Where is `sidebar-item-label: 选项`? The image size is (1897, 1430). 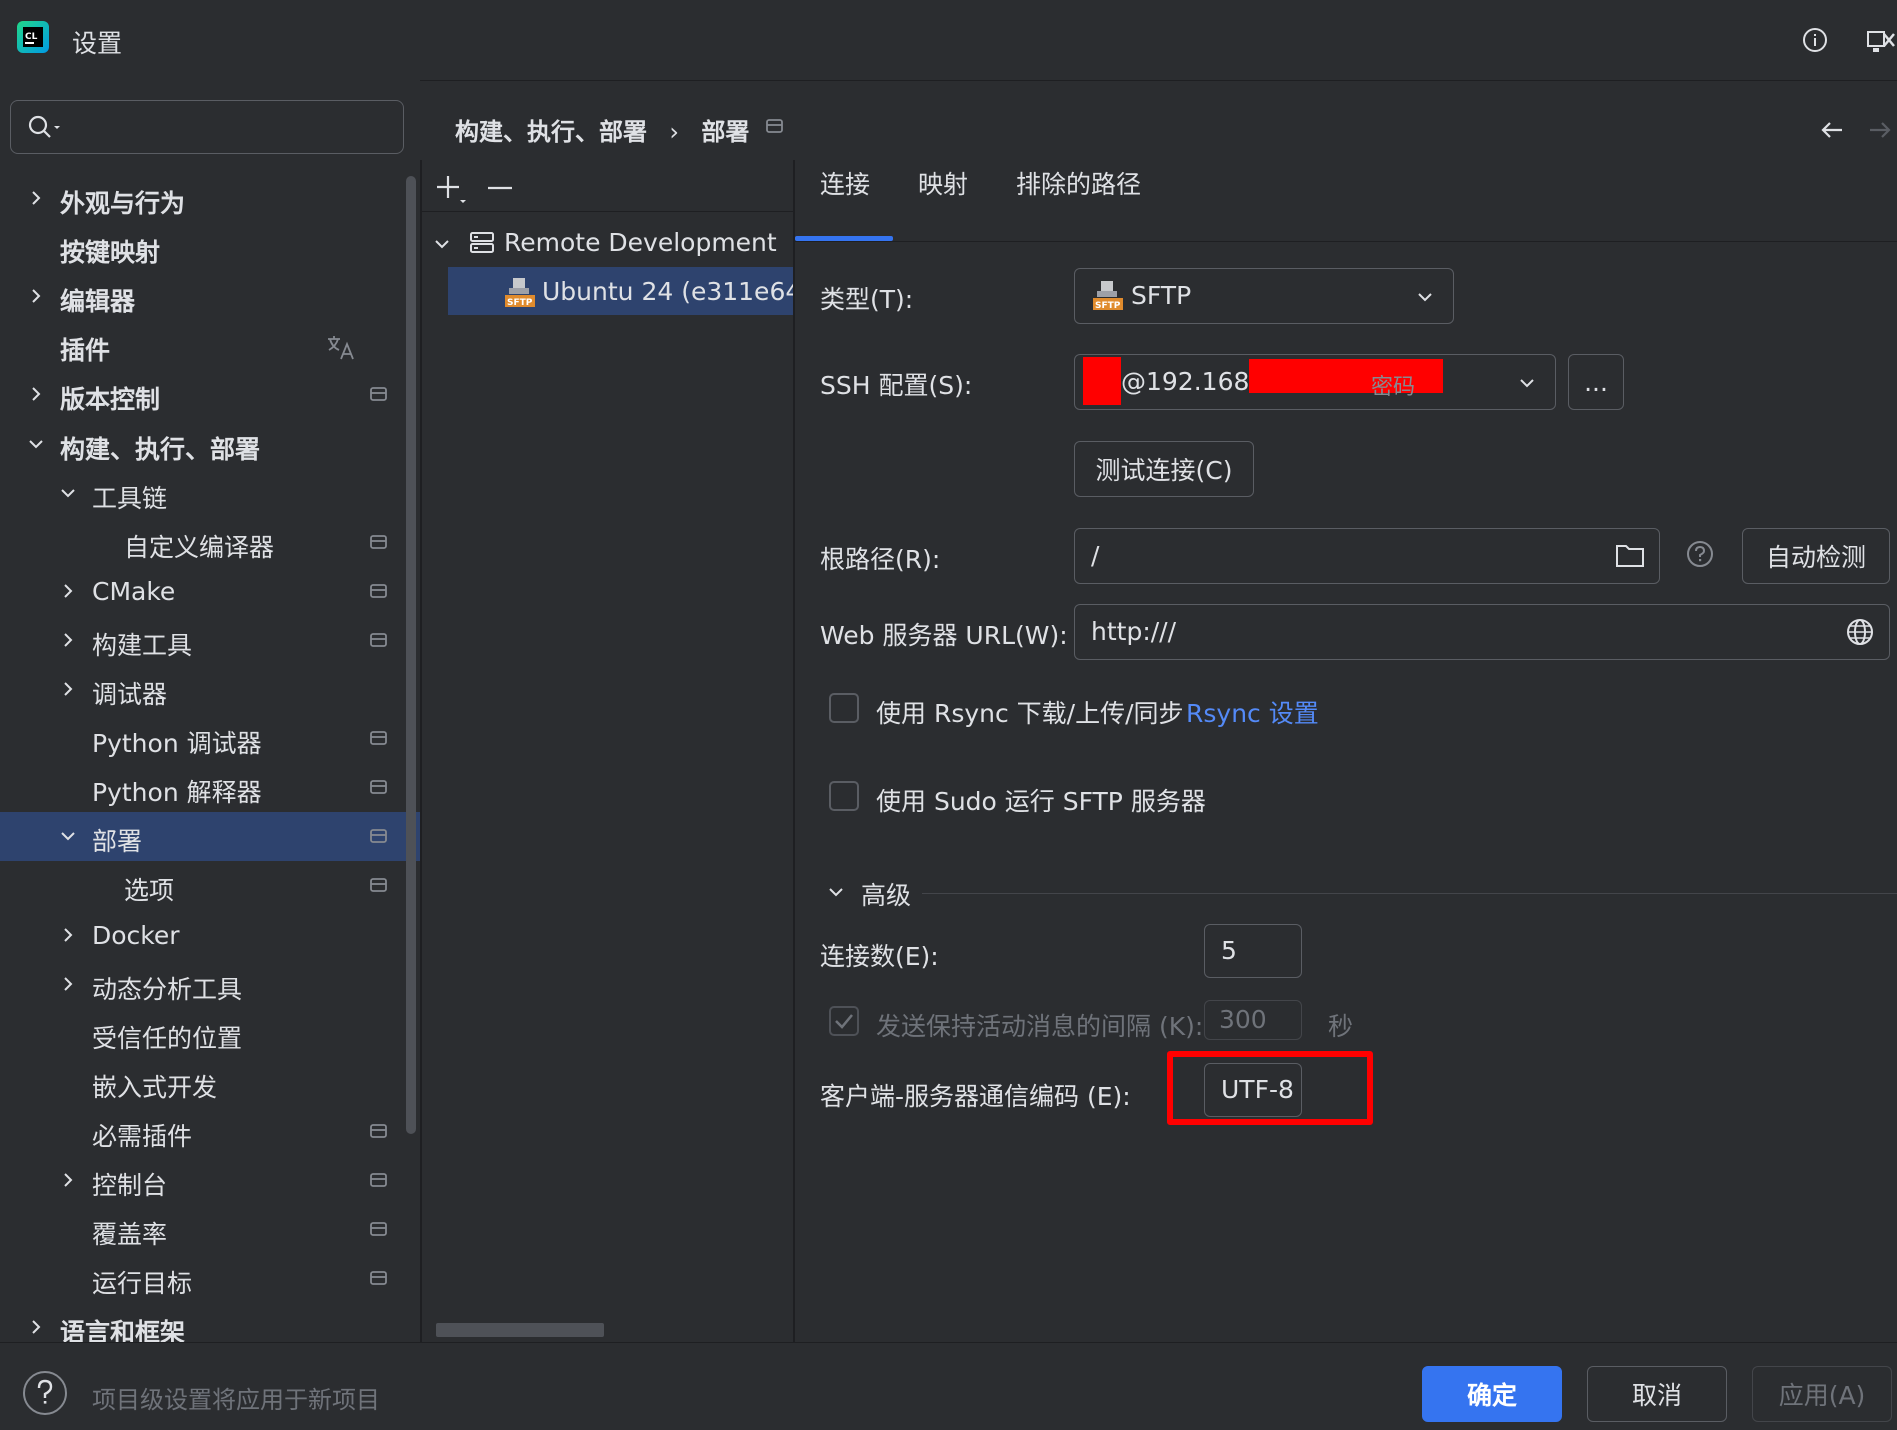
sidebar-item-label: 选项 is located at coordinates (149, 891).